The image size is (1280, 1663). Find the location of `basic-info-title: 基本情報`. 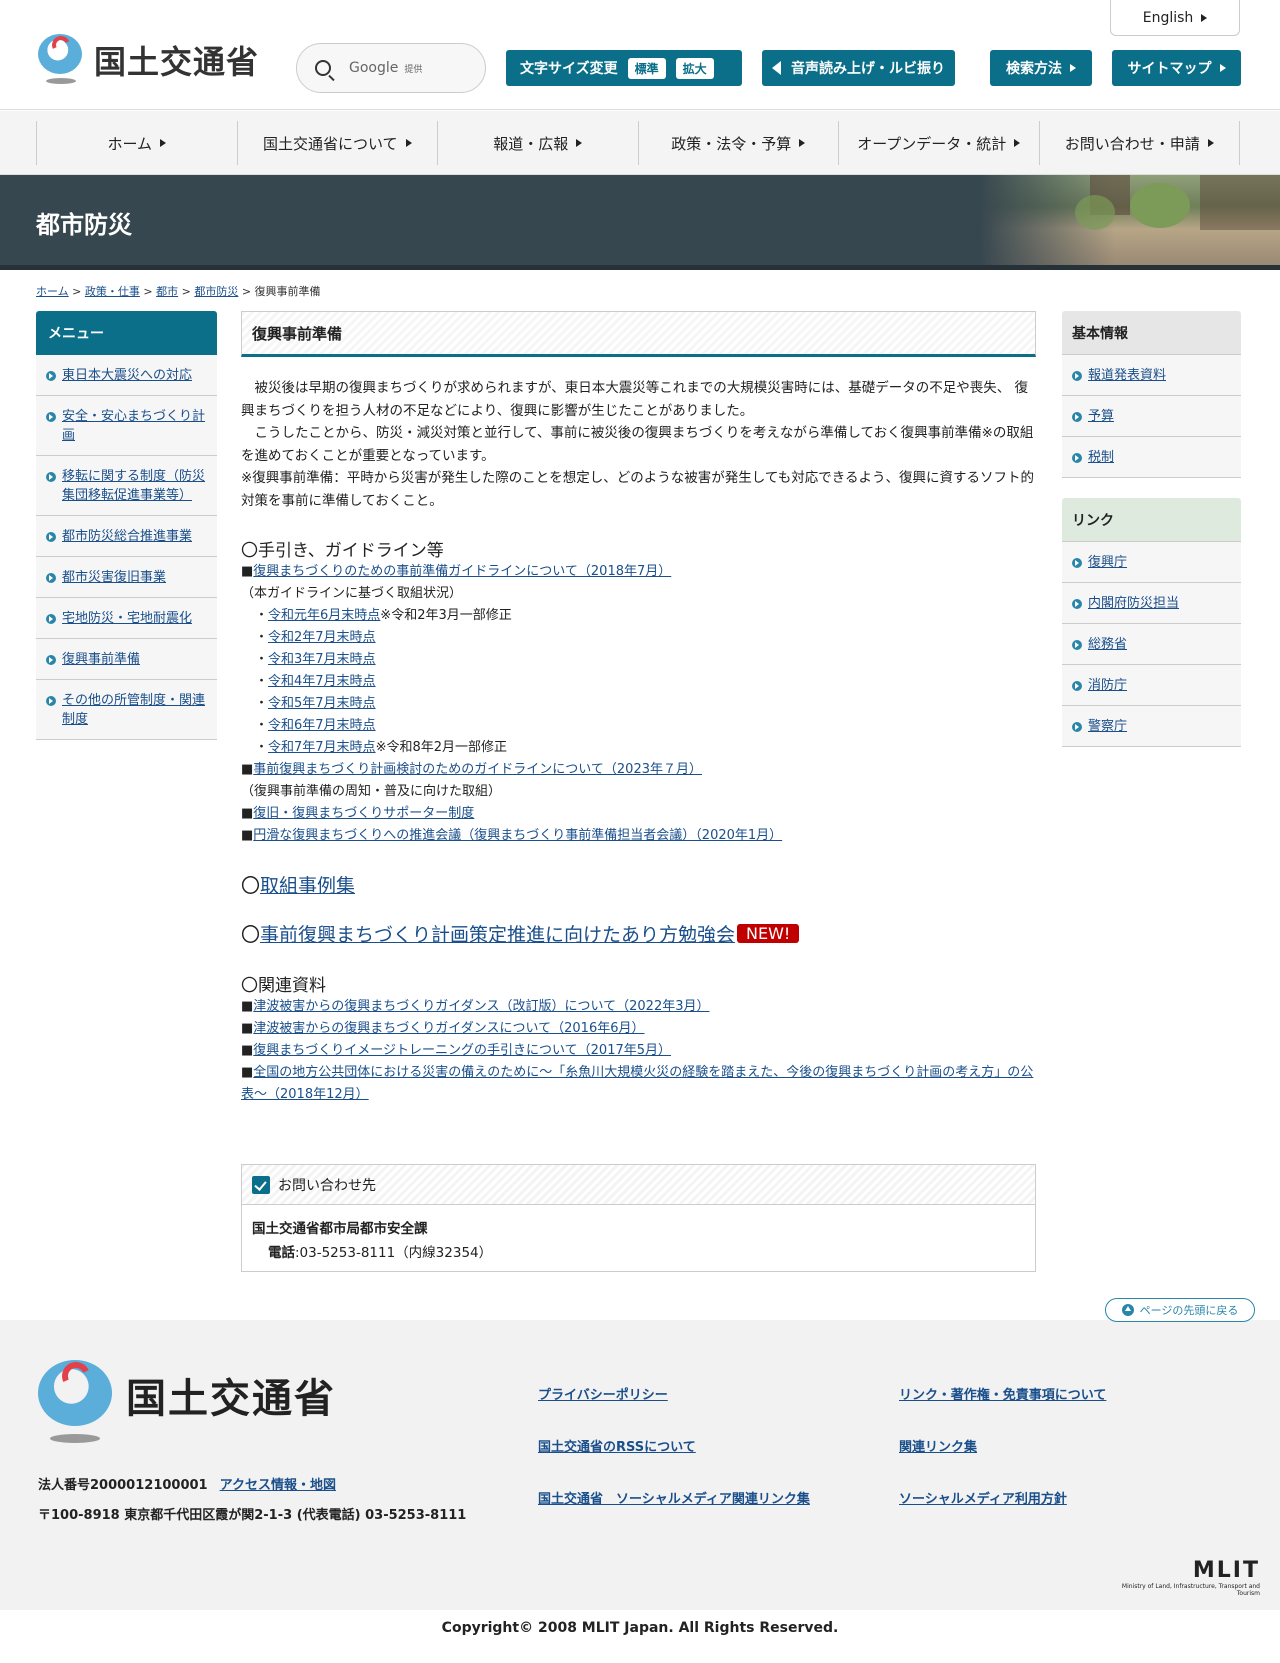

basic-info-title: 基本情報 is located at coordinates (1151, 333).